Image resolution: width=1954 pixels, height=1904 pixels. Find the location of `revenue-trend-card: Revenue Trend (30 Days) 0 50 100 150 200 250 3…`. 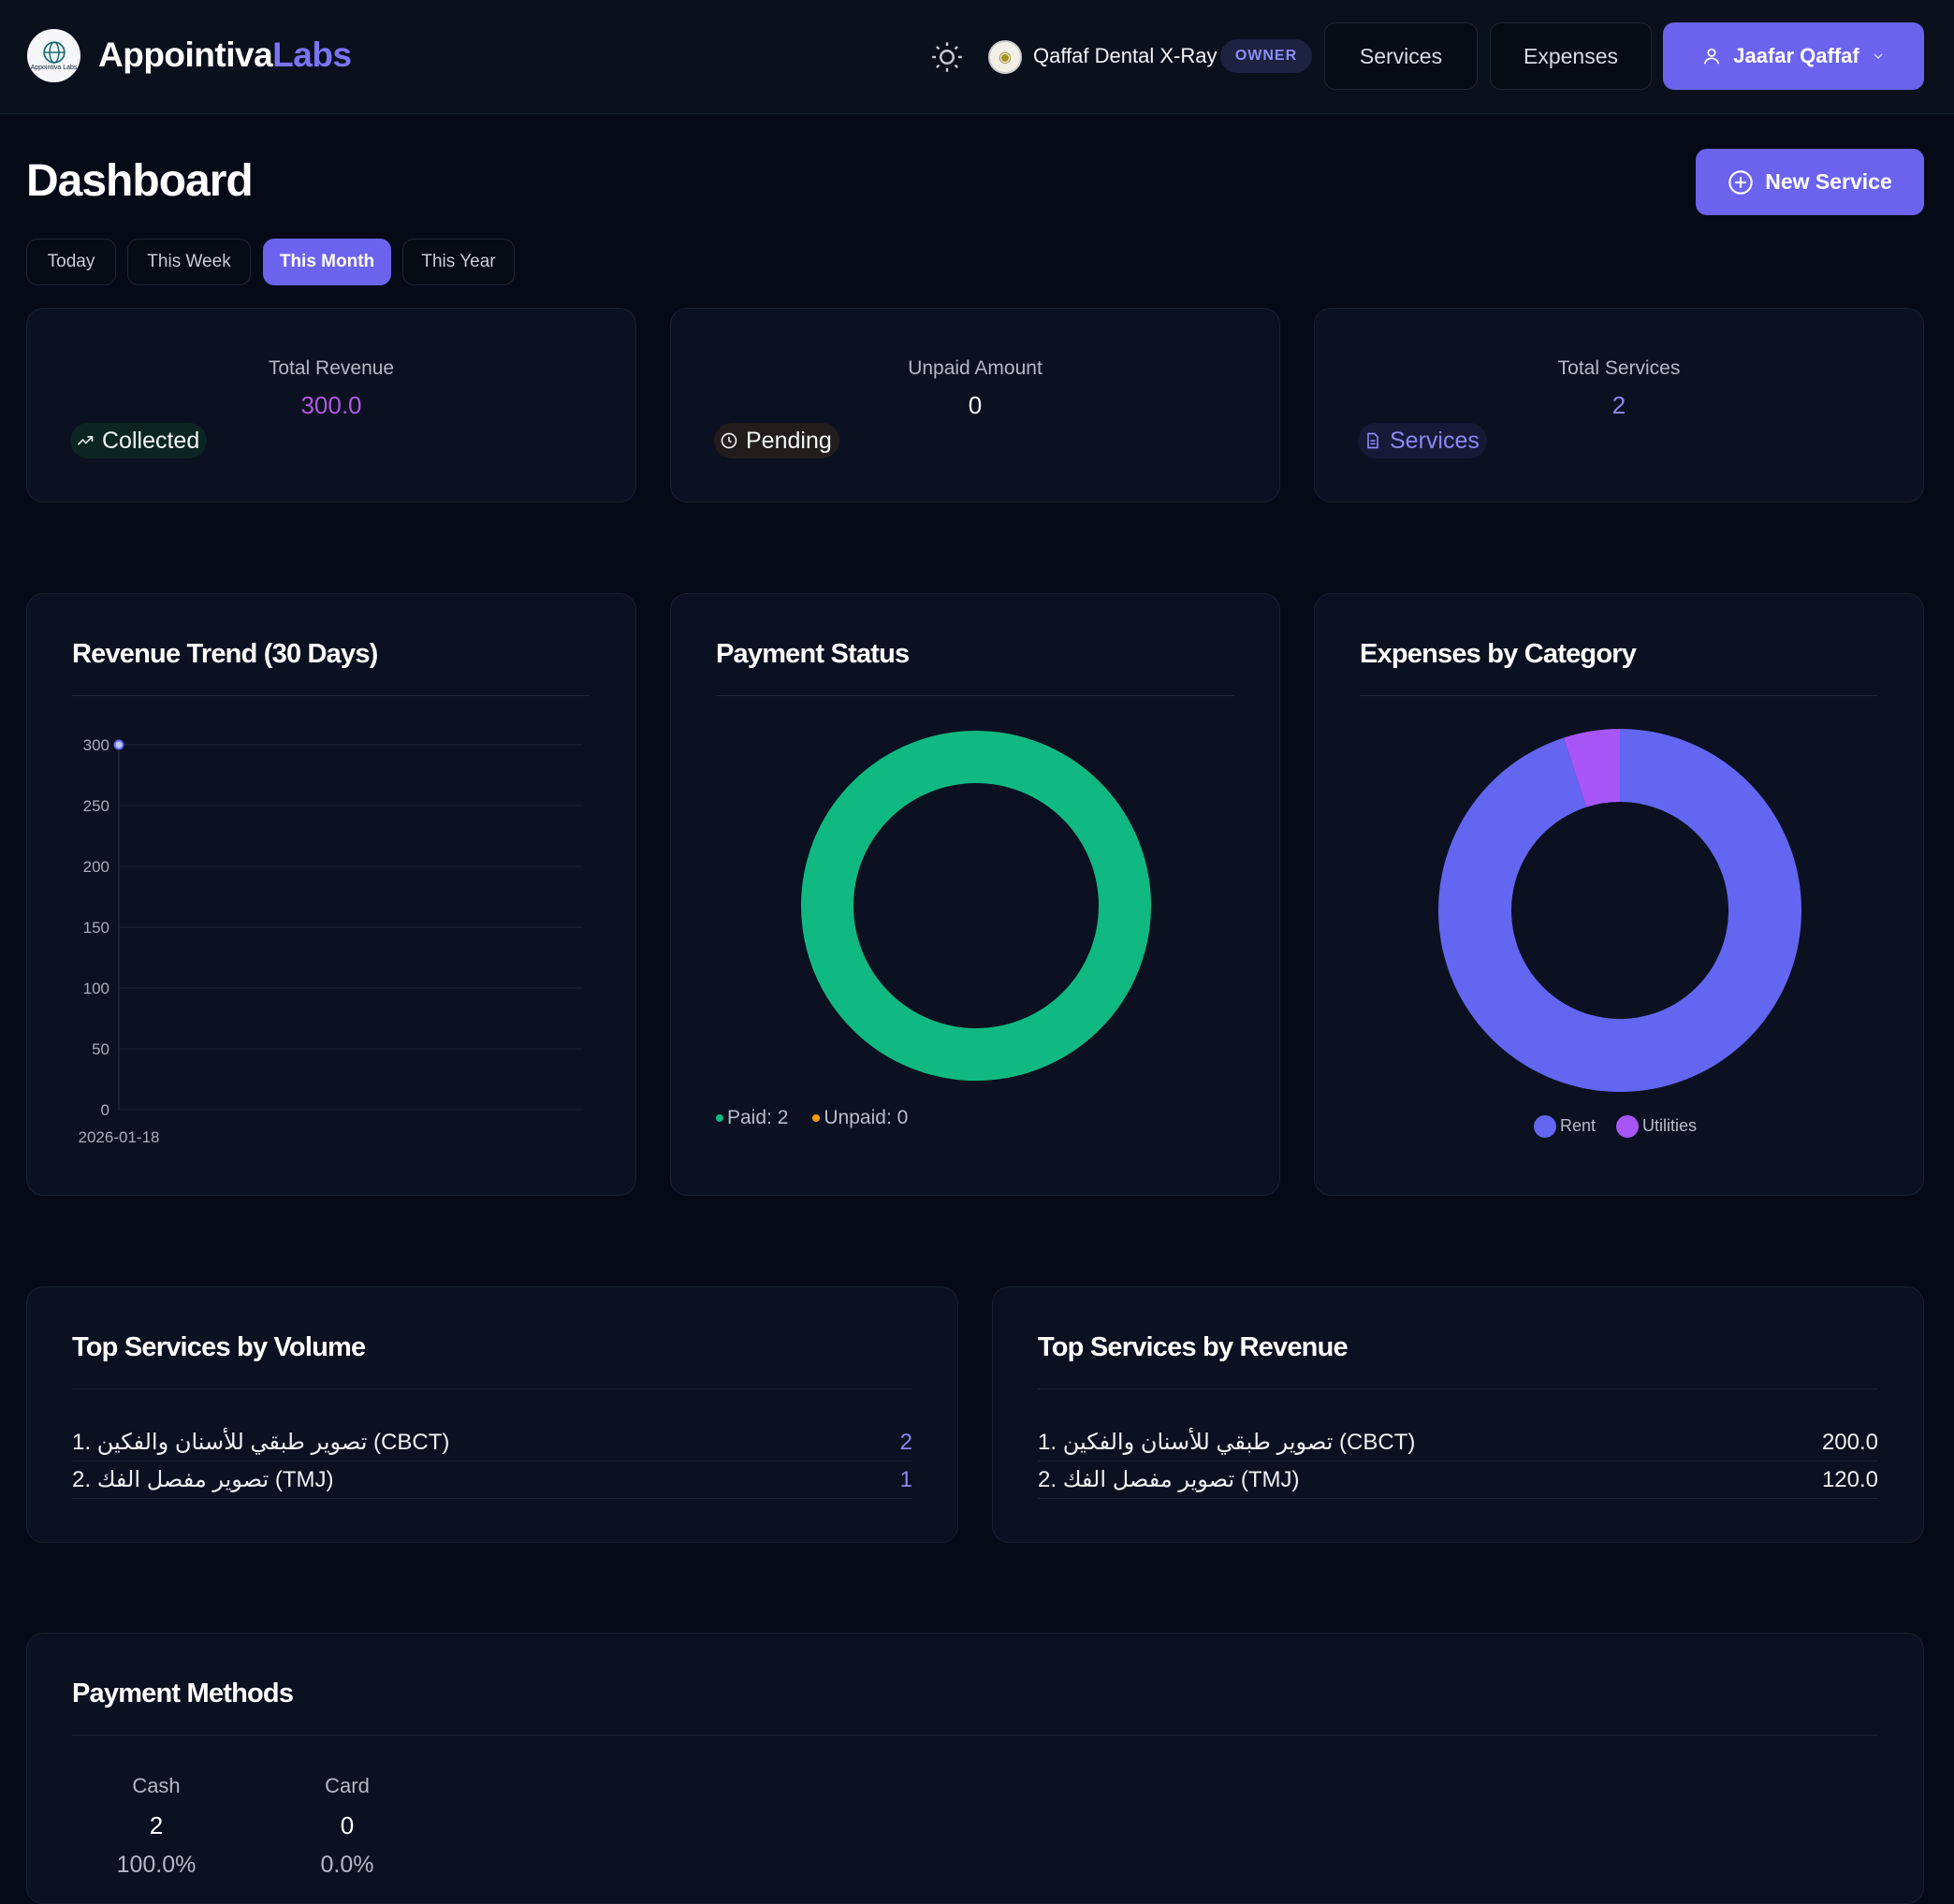

revenue-trend-card: Revenue Trend (30 Days) 0 50 100 150 200 250 3… is located at coordinates (331, 894).